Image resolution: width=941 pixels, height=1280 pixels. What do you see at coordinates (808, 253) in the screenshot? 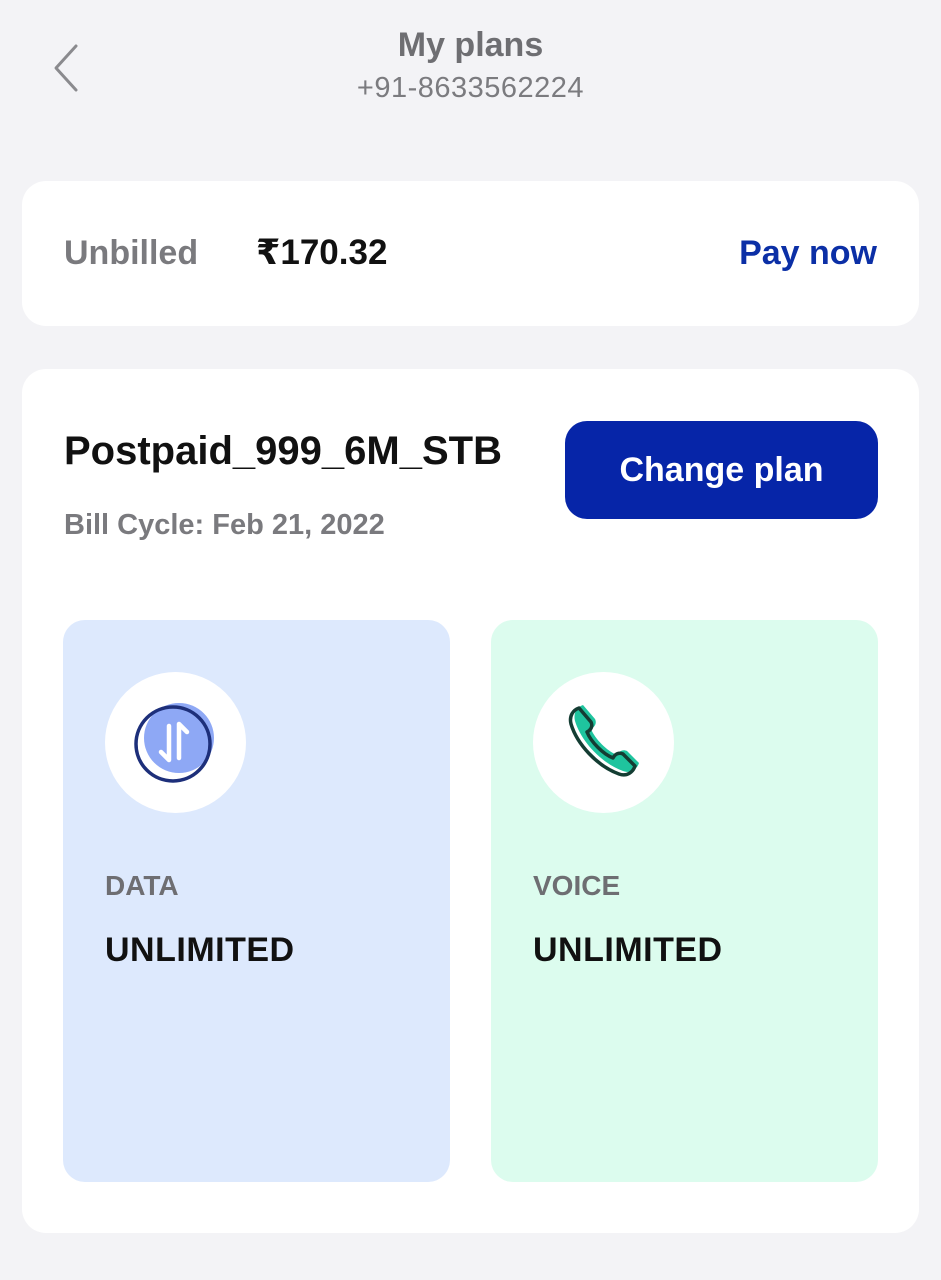
I see `pay-now-link: Pay now` at bounding box center [808, 253].